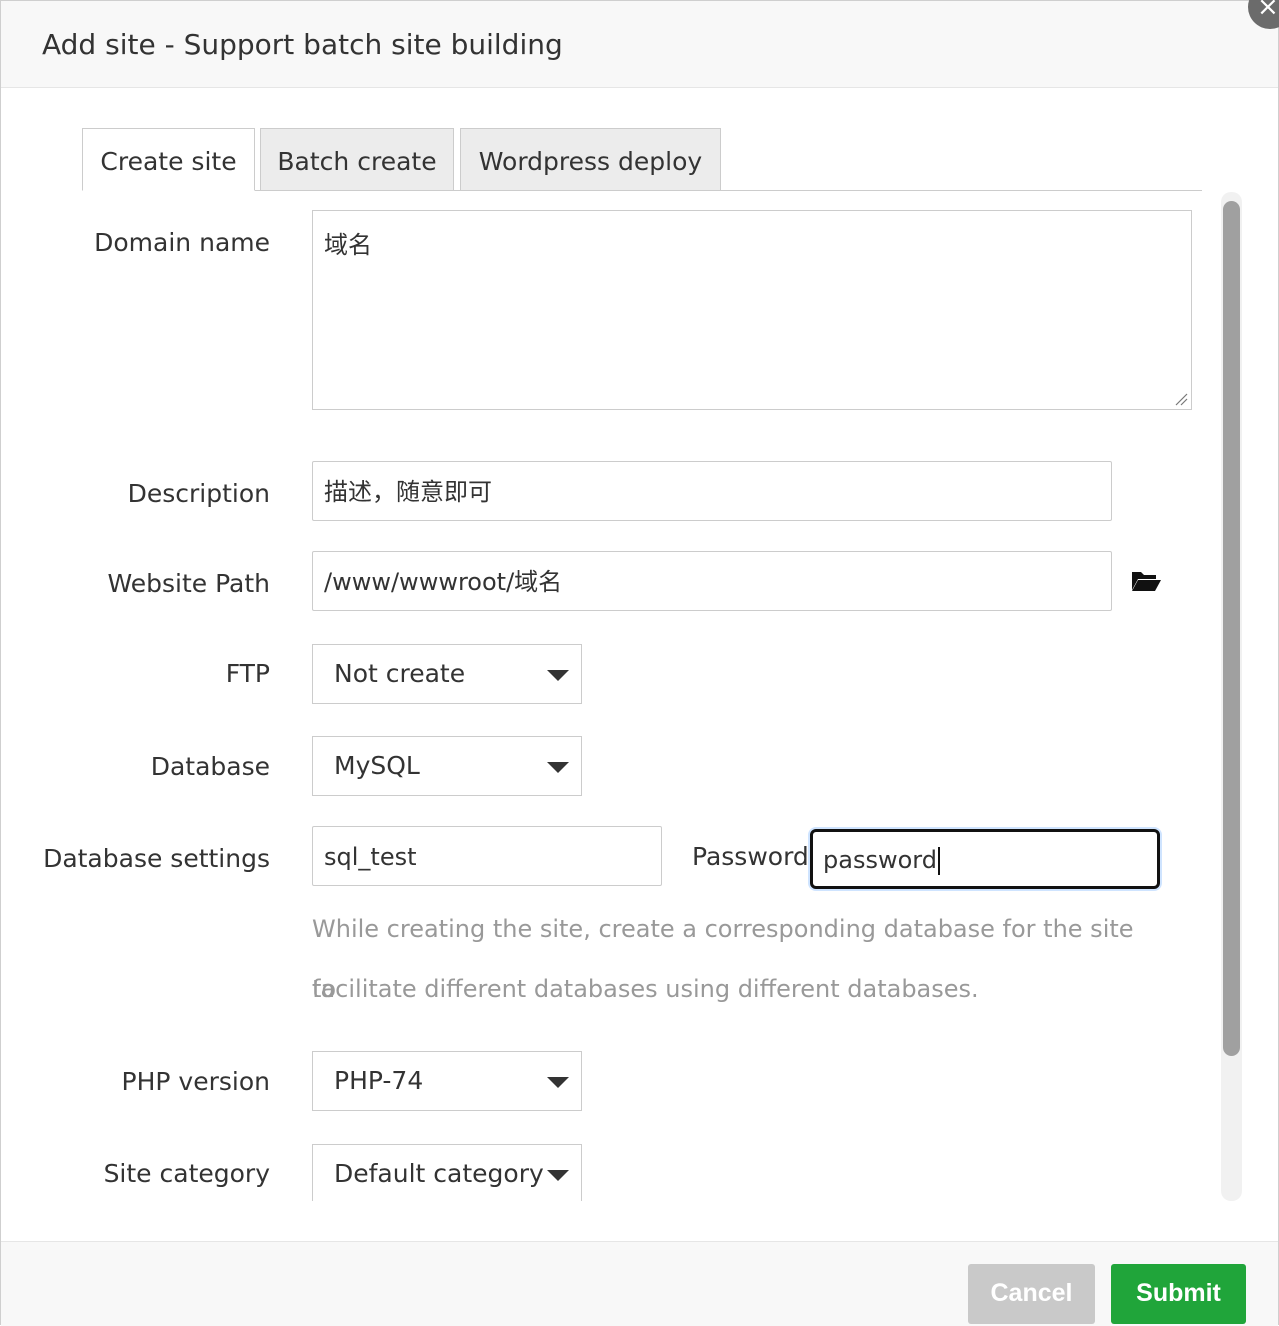  I want to click on description-input: 描述，随意即可, so click(712, 491).